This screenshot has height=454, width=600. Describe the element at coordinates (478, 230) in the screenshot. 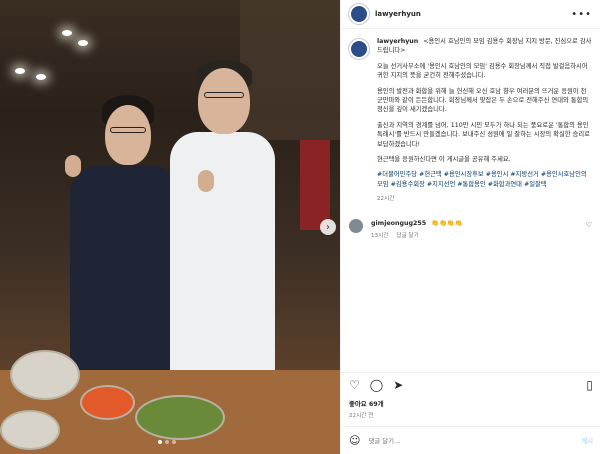

I see `comment-body: gimjeongug255 👏👏👏👏 13시간 답글 달기` at that location.